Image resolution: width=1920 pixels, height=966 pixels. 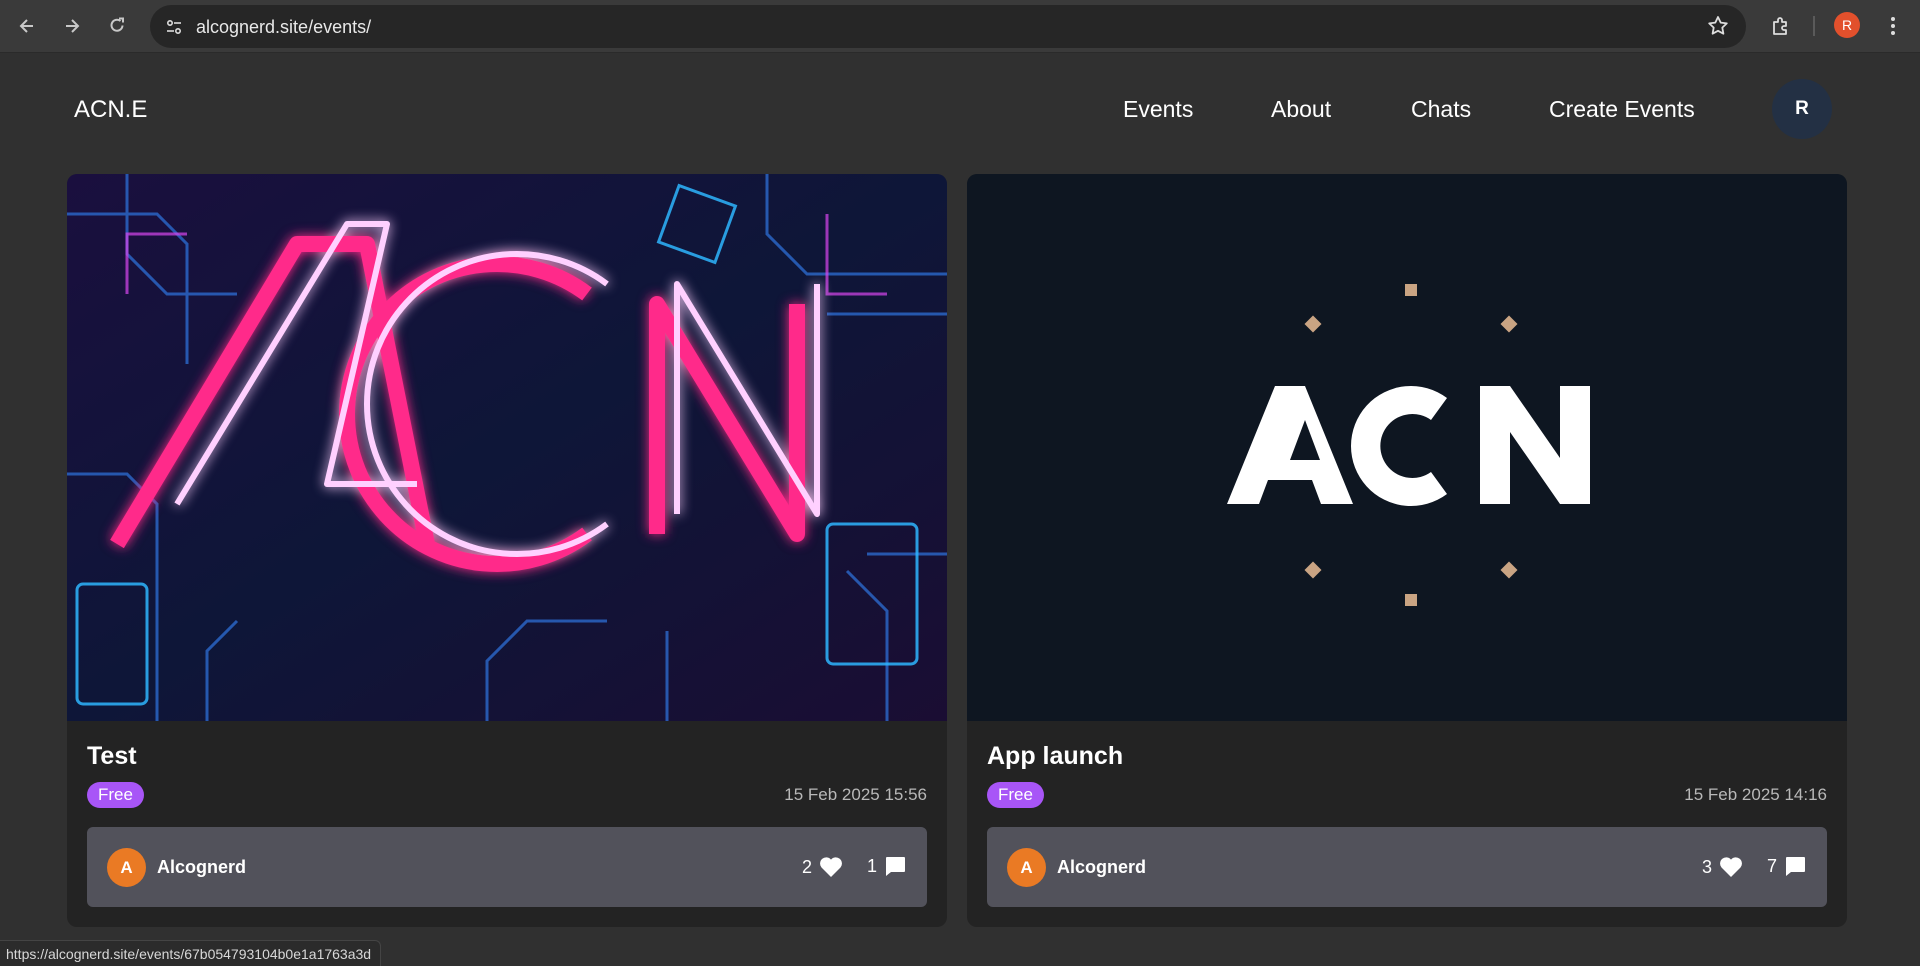 What do you see at coordinates (27, 26) in the screenshot?
I see `back-icon` at bounding box center [27, 26].